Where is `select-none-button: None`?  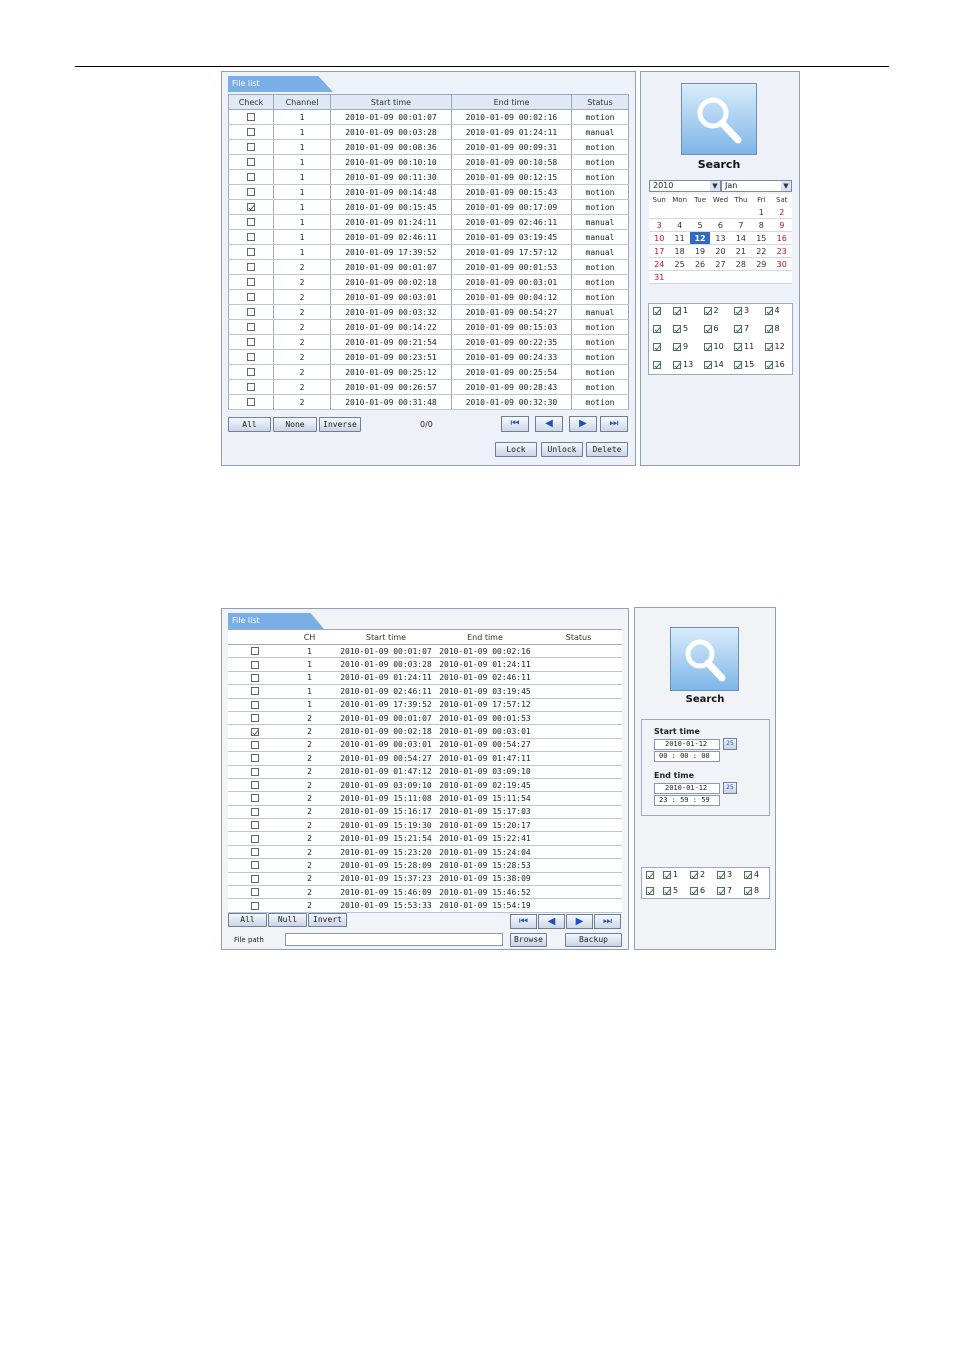 select-none-button: None is located at coordinates (295, 424).